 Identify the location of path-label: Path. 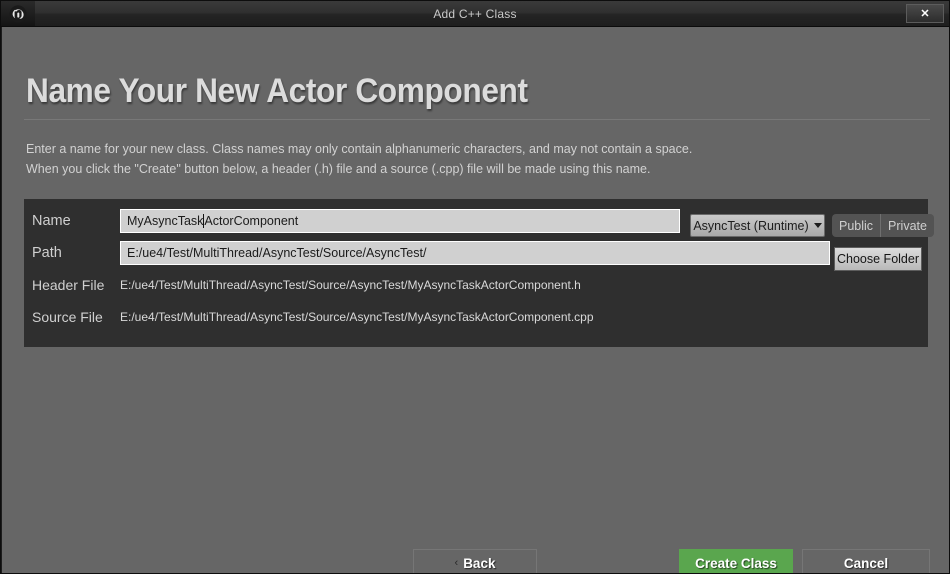
(47, 253).